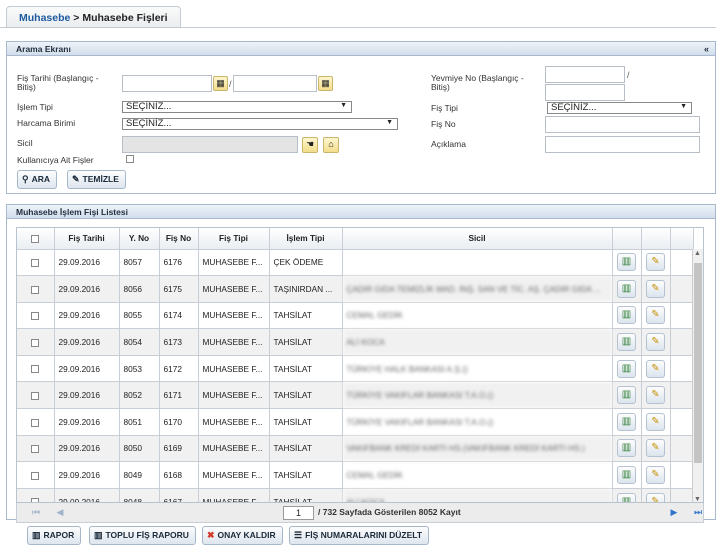 The image size is (716, 555). Describe the element at coordinates (234, 239) in the screenshot. I see `col-fis-tipi: Fiş Tipi` at that location.